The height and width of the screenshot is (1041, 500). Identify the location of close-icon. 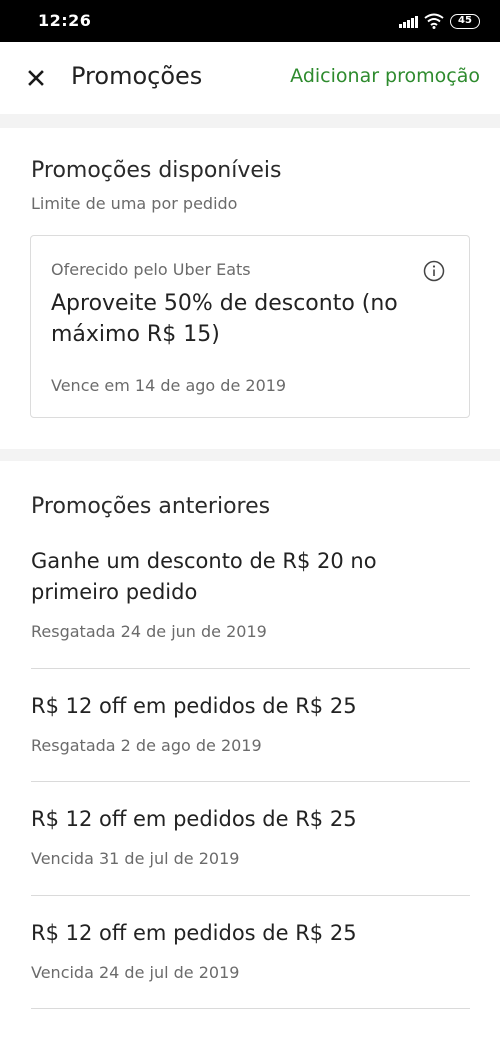
(36, 78).